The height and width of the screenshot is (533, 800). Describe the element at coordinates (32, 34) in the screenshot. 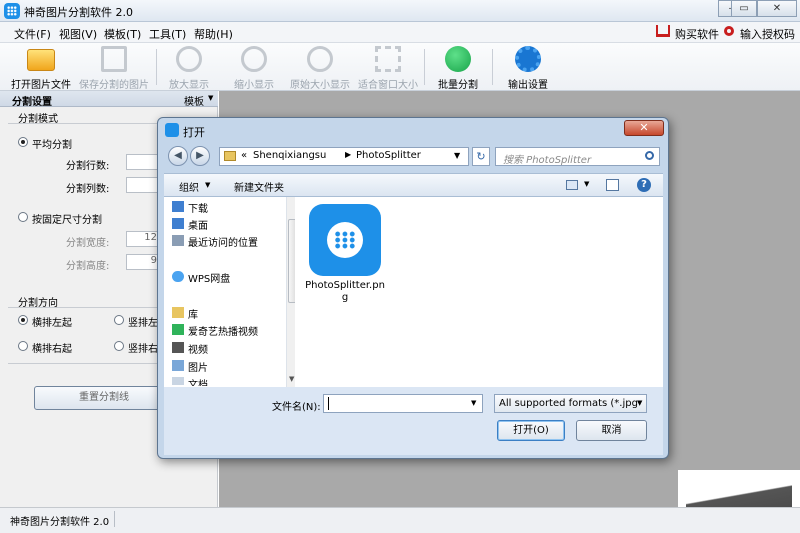

I see `menu-file: 文件(F)` at that location.